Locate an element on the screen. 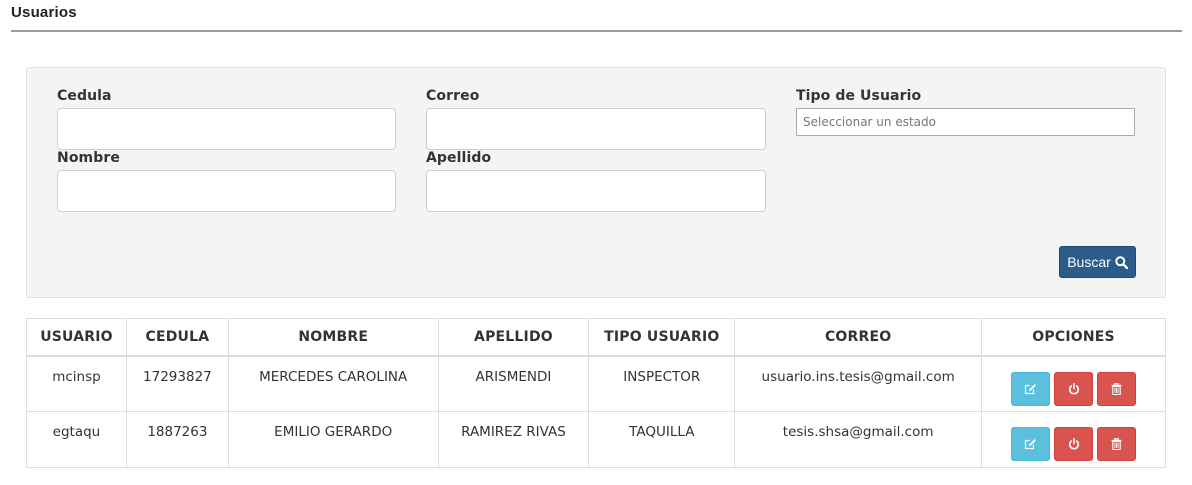  page-title: Usuarios is located at coordinates (44, 12).